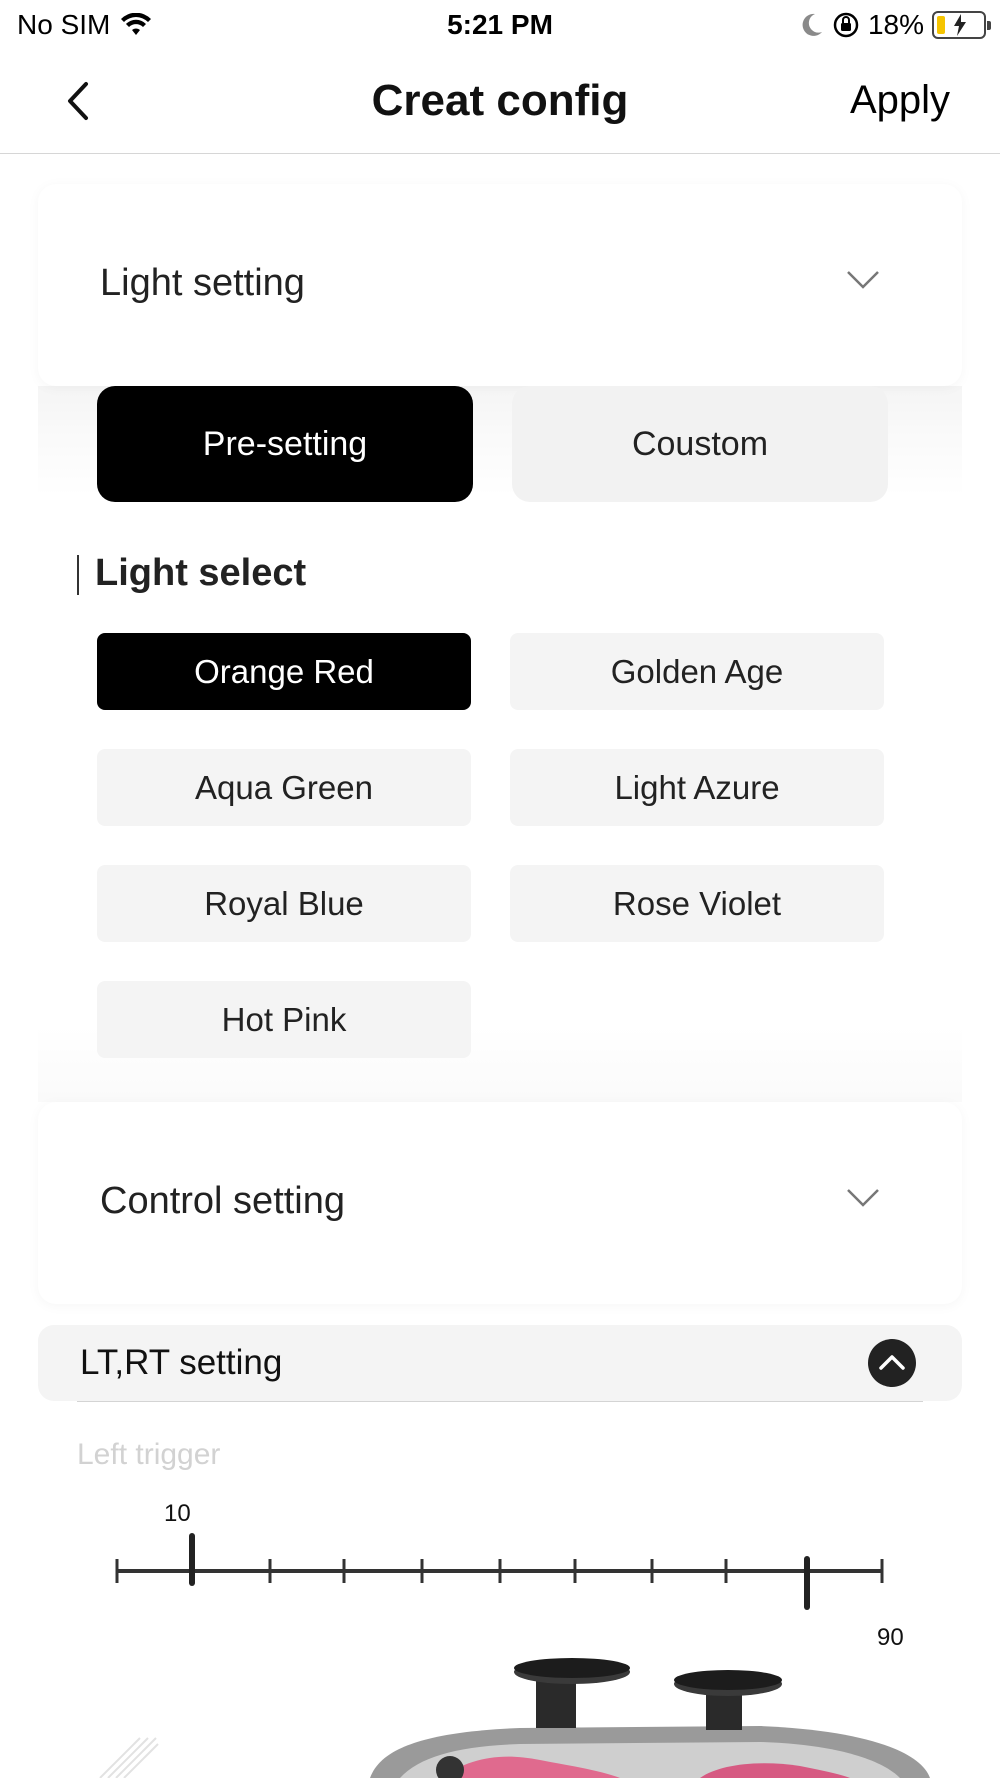 The image size is (1000, 1778). What do you see at coordinates (500, 102) in the screenshot?
I see `nav-bar: Creat config Apply` at bounding box center [500, 102].